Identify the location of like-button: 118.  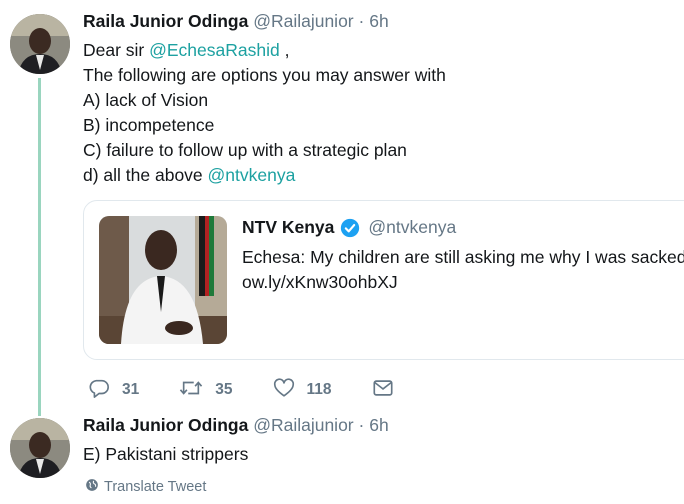
(302, 390).